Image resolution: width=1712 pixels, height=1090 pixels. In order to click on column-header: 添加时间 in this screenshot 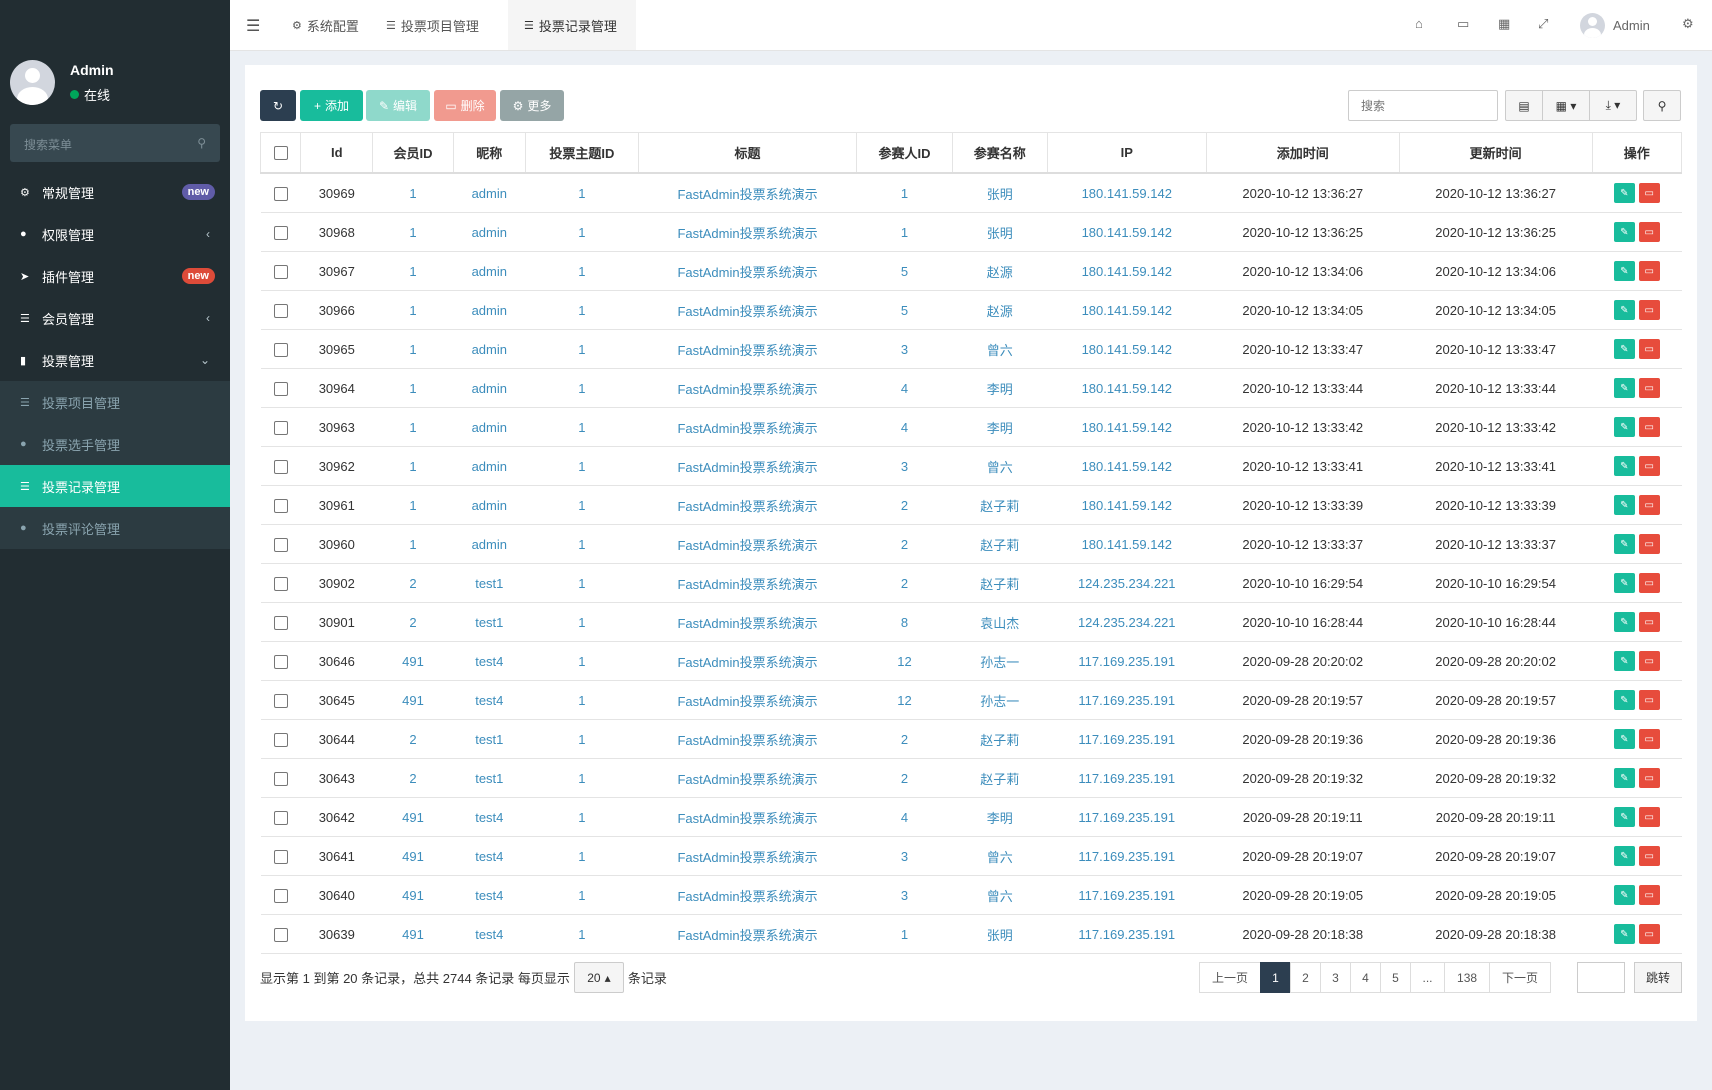, I will do `click(1302, 153)`.